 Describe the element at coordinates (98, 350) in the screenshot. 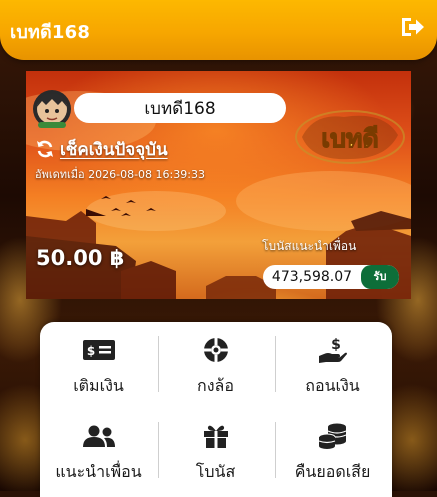

I see `money-bill-icon: $` at that location.